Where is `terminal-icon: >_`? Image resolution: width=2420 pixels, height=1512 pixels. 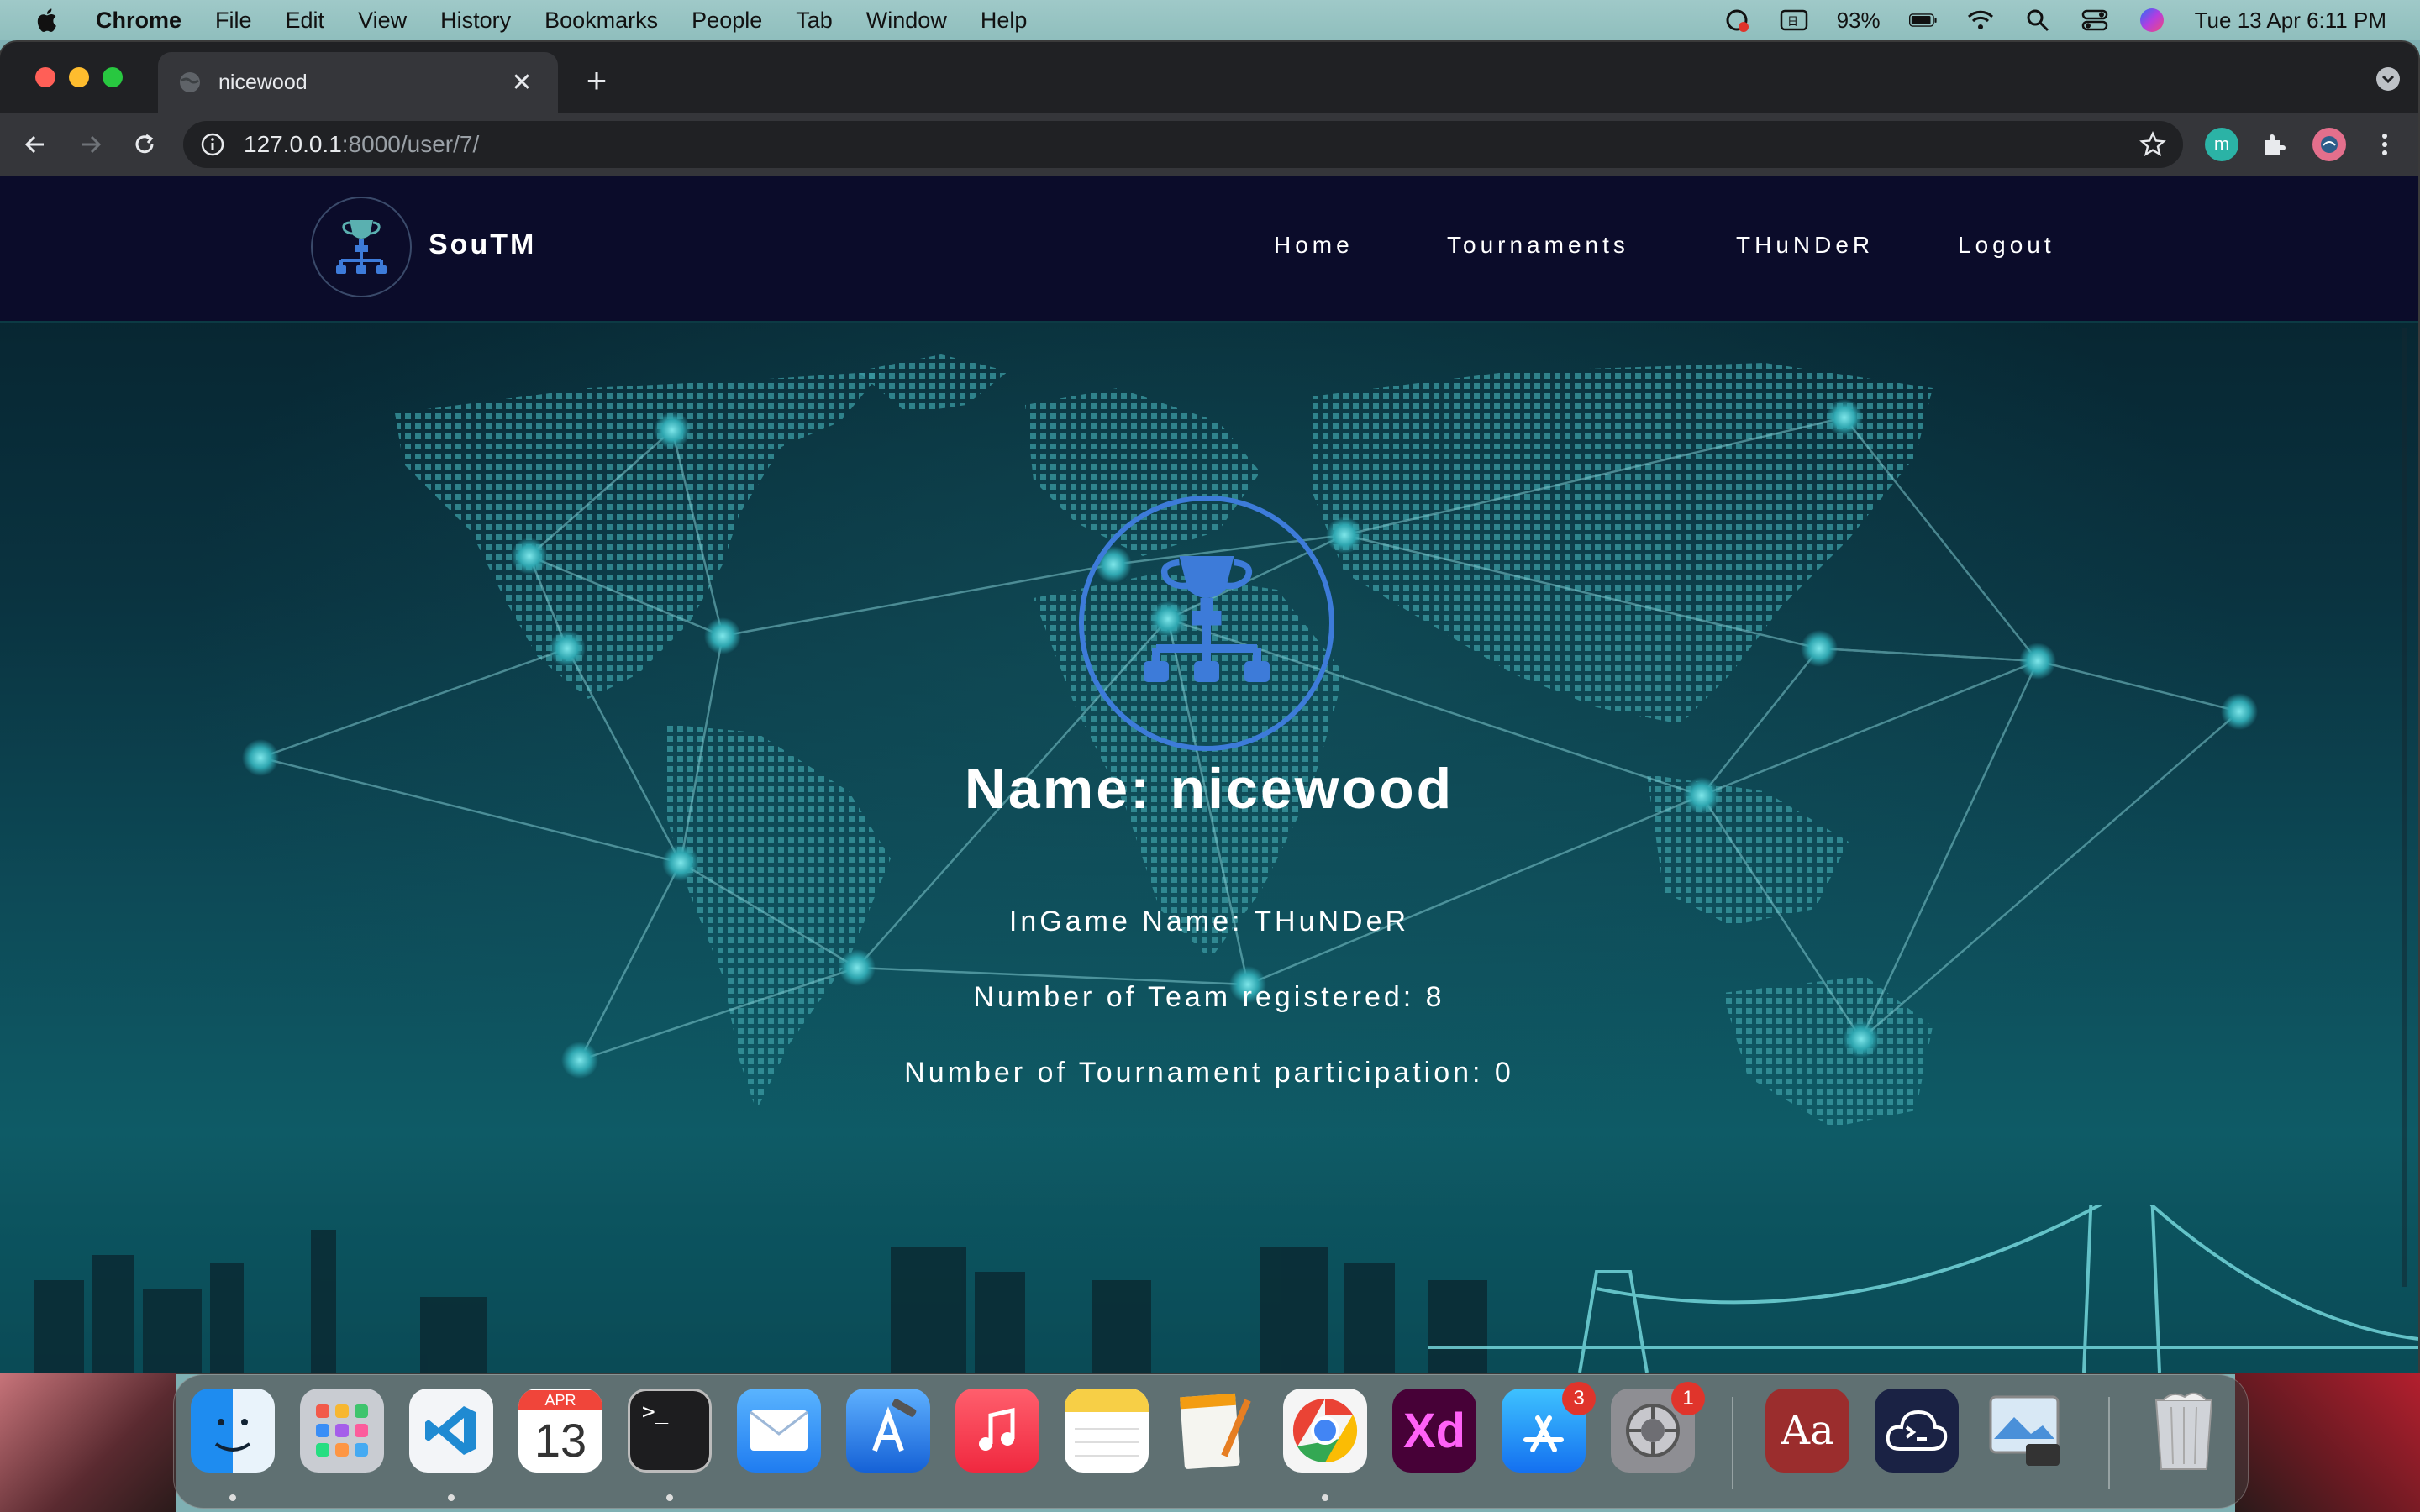
terminal-icon: >_ is located at coordinates (670, 1431).